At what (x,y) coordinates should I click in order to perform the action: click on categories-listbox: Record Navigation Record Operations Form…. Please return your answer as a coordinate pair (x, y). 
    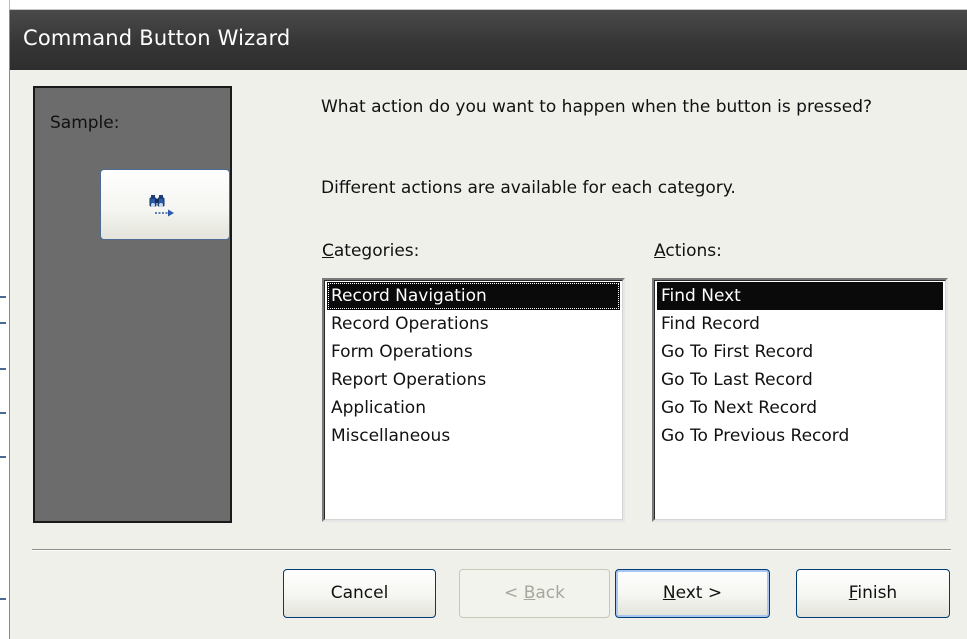
    Looking at the image, I should click on (473, 400).